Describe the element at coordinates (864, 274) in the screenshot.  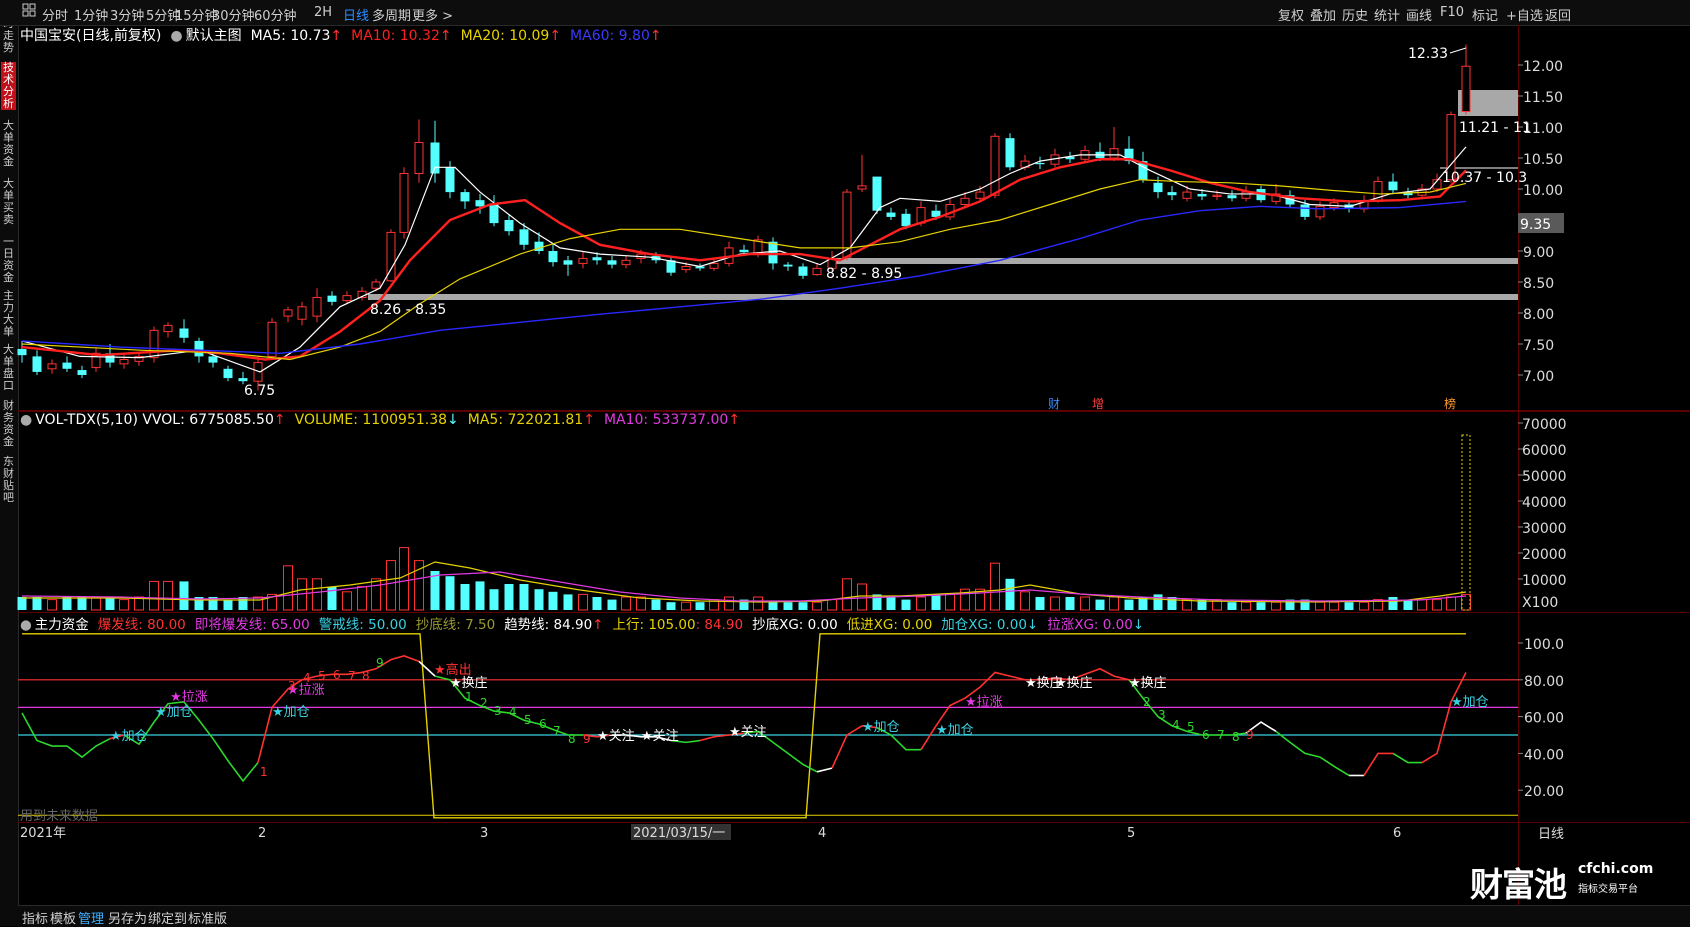
I see `zone-label-2: 8.82 - 8.95` at that location.